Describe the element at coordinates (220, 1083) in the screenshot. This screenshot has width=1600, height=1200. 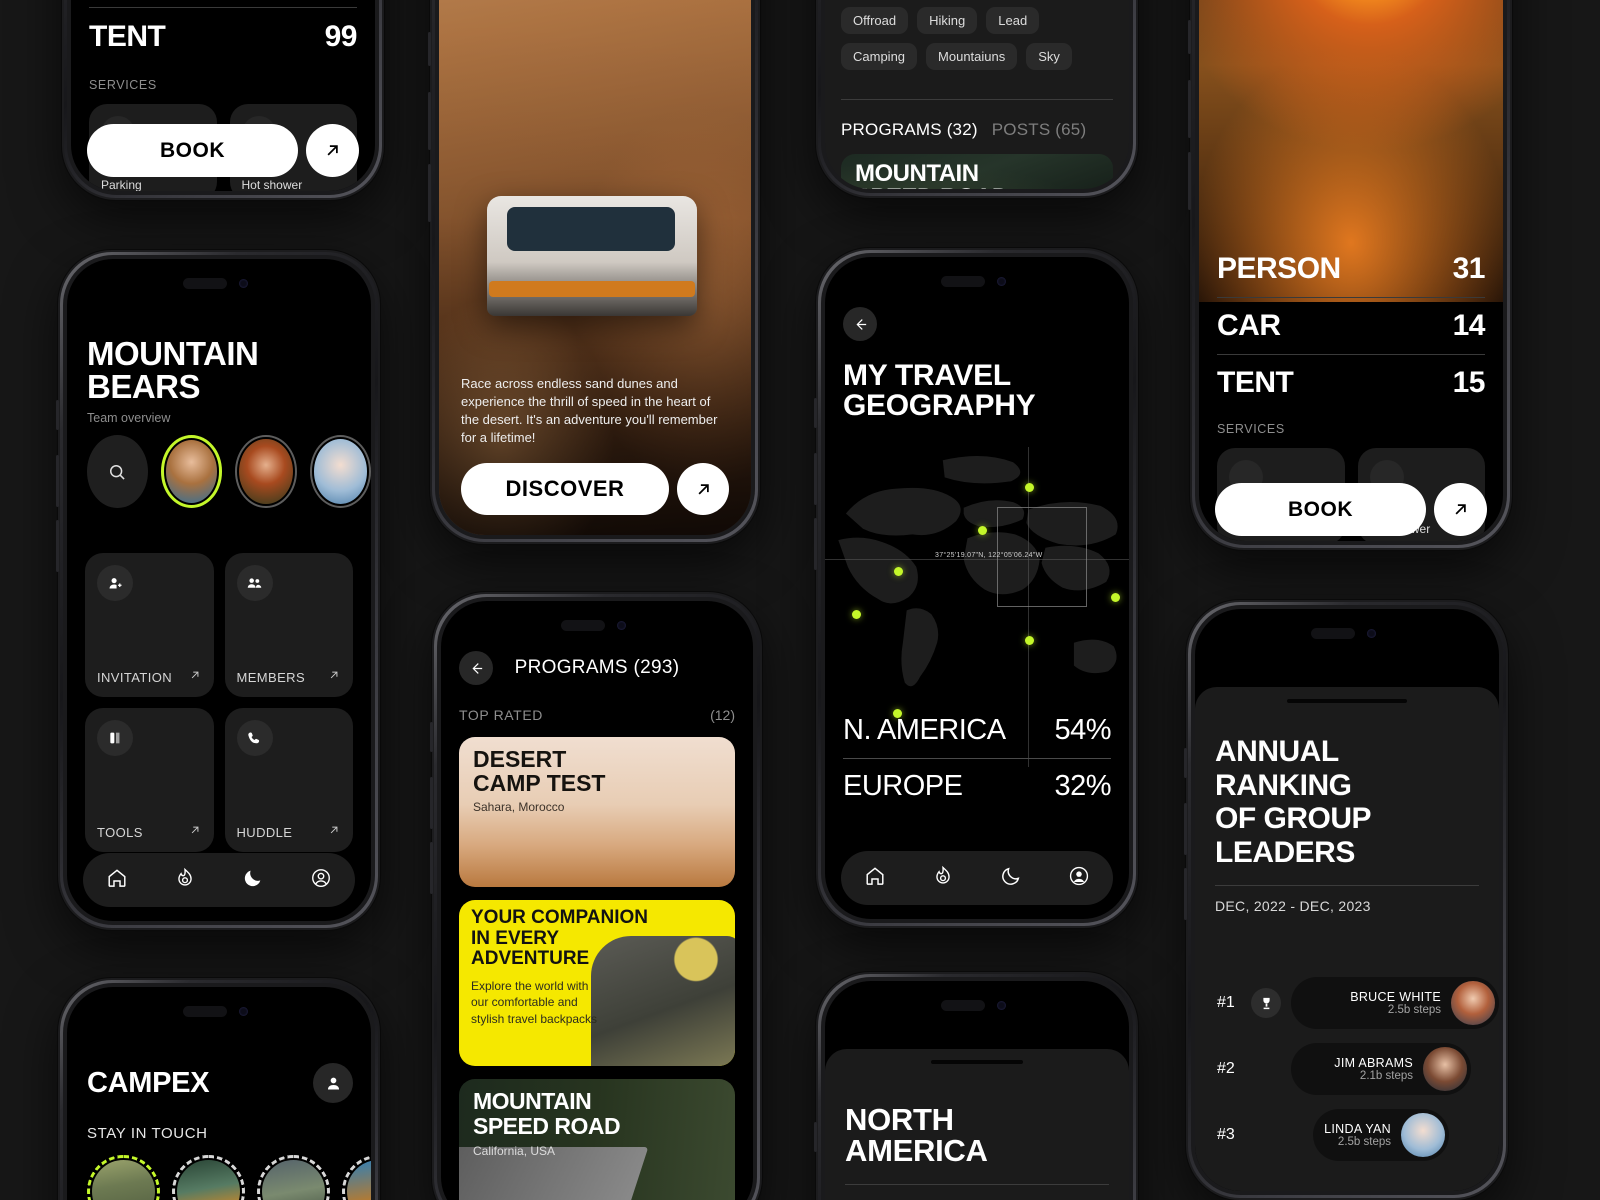
I see `campex-header: CAMPEX` at that location.